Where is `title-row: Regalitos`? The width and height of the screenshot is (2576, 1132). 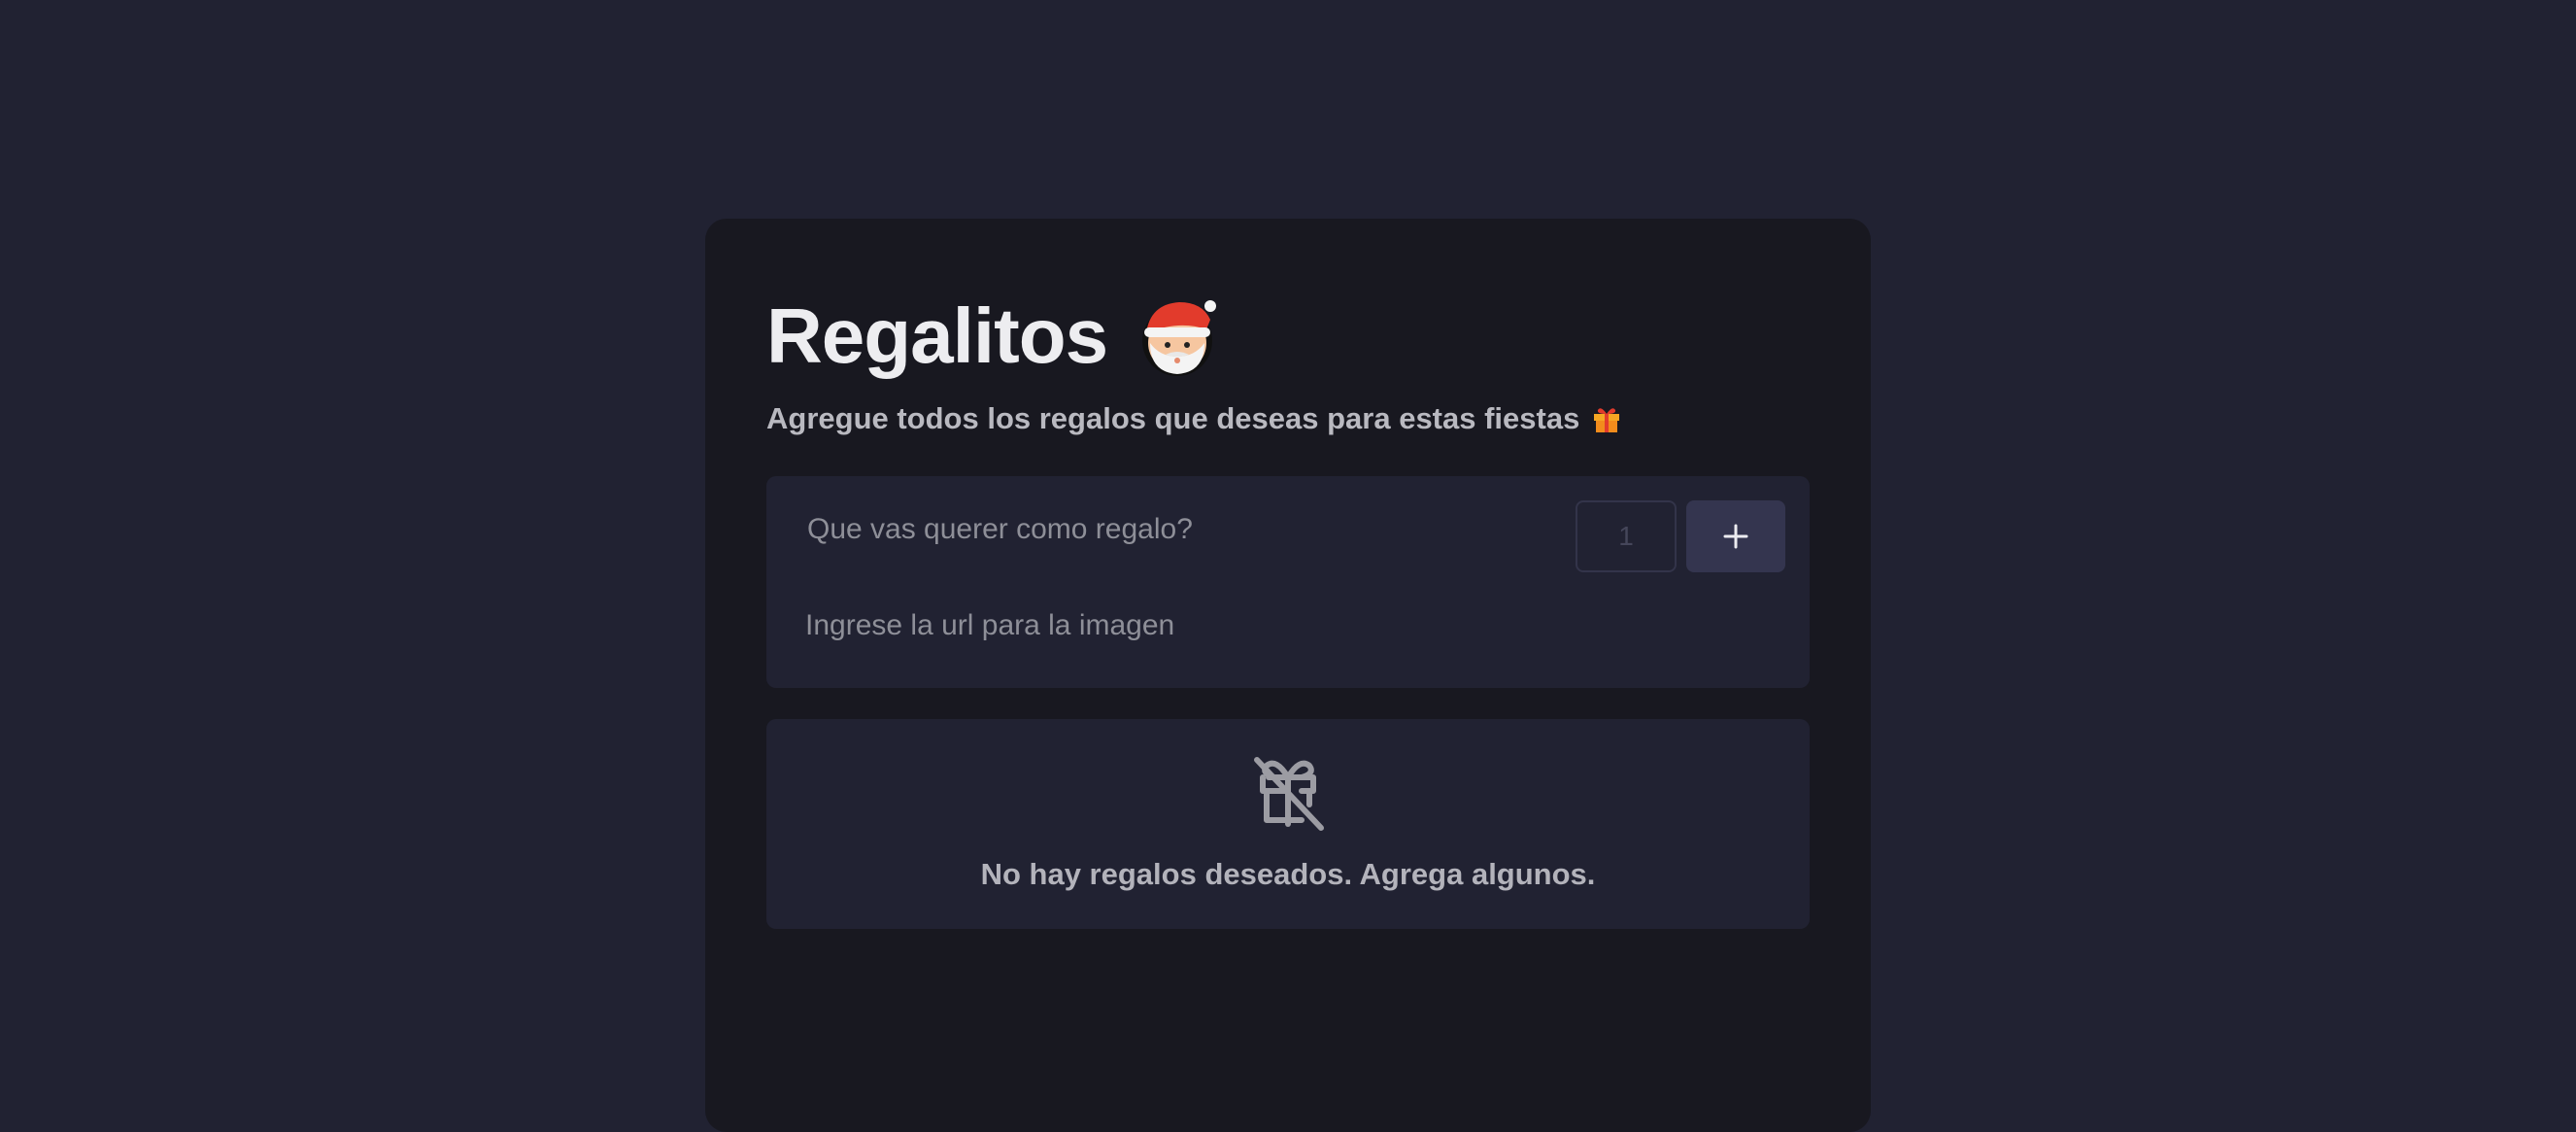
title-row: Regalitos is located at coordinates (993, 336).